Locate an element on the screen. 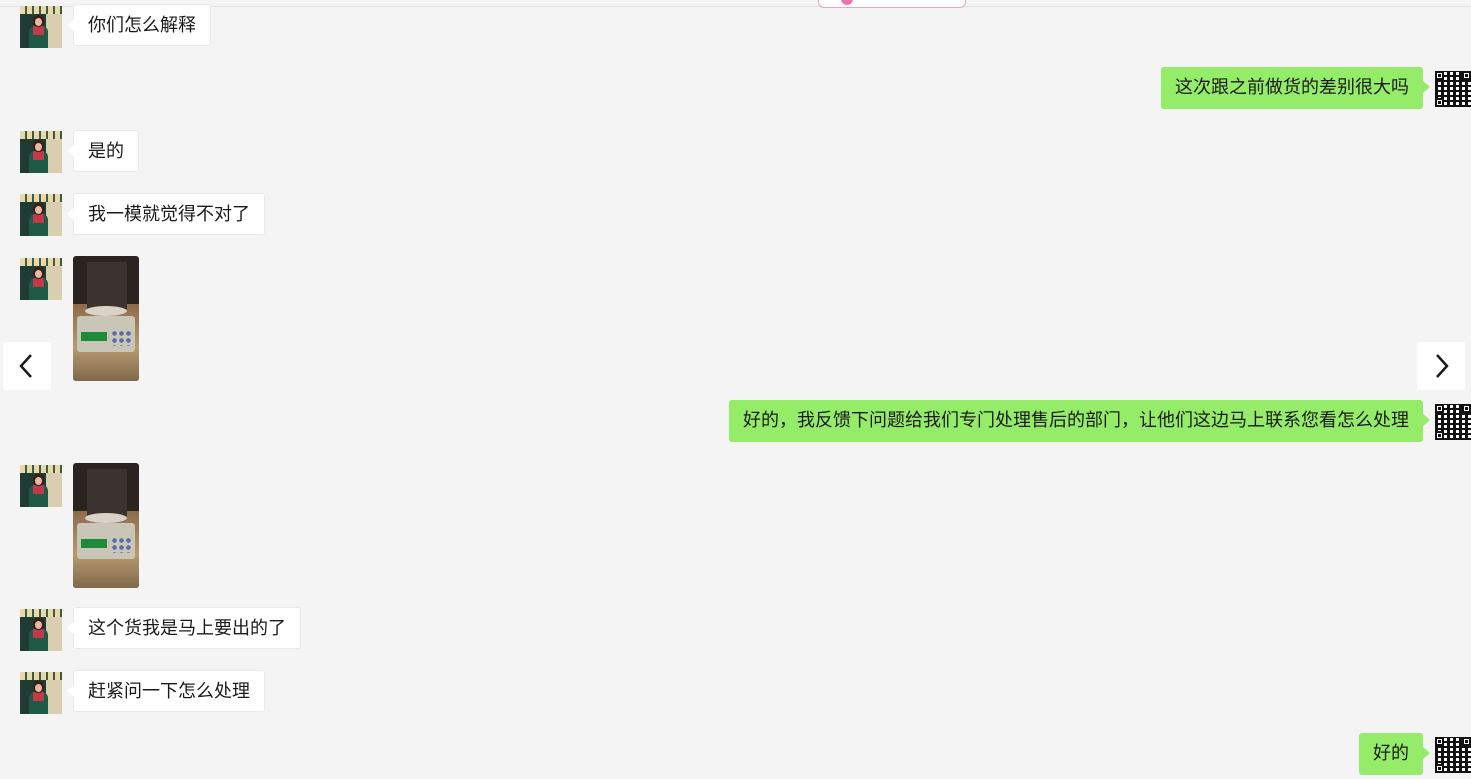 The image size is (1471, 779). incoming-message: 我一模就觉得不对了 is located at coordinates (166, 214).